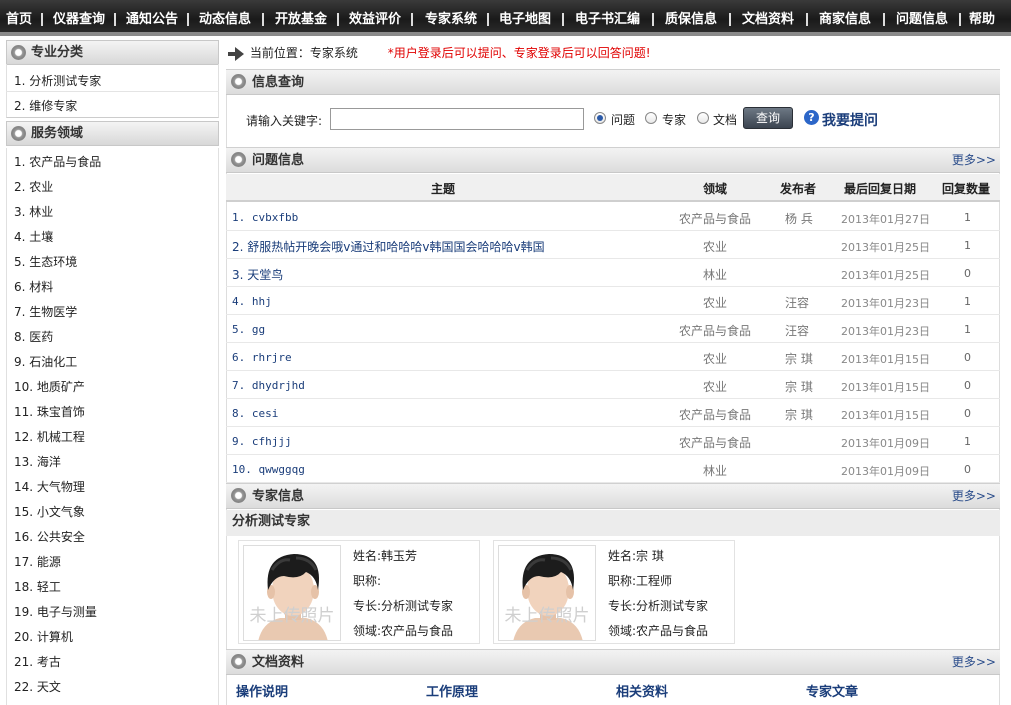  What do you see at coordinates (268, 385) in the screenshot?
I see `row-topic: 7. dhydrjhd` at bounding box center [268, 385].